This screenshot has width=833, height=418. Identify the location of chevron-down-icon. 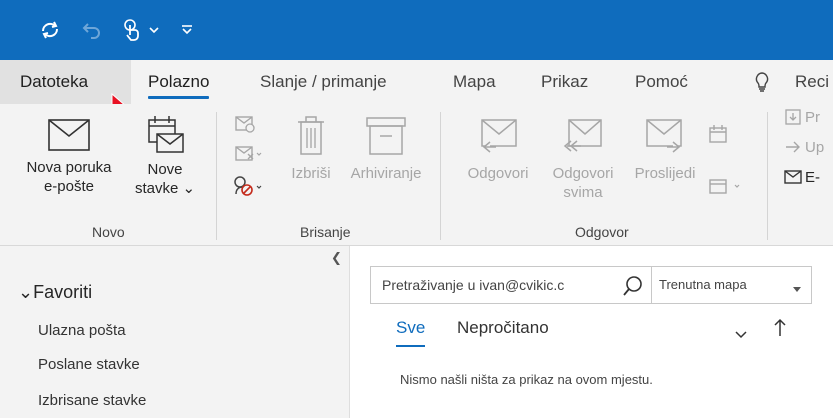
(154, 30).